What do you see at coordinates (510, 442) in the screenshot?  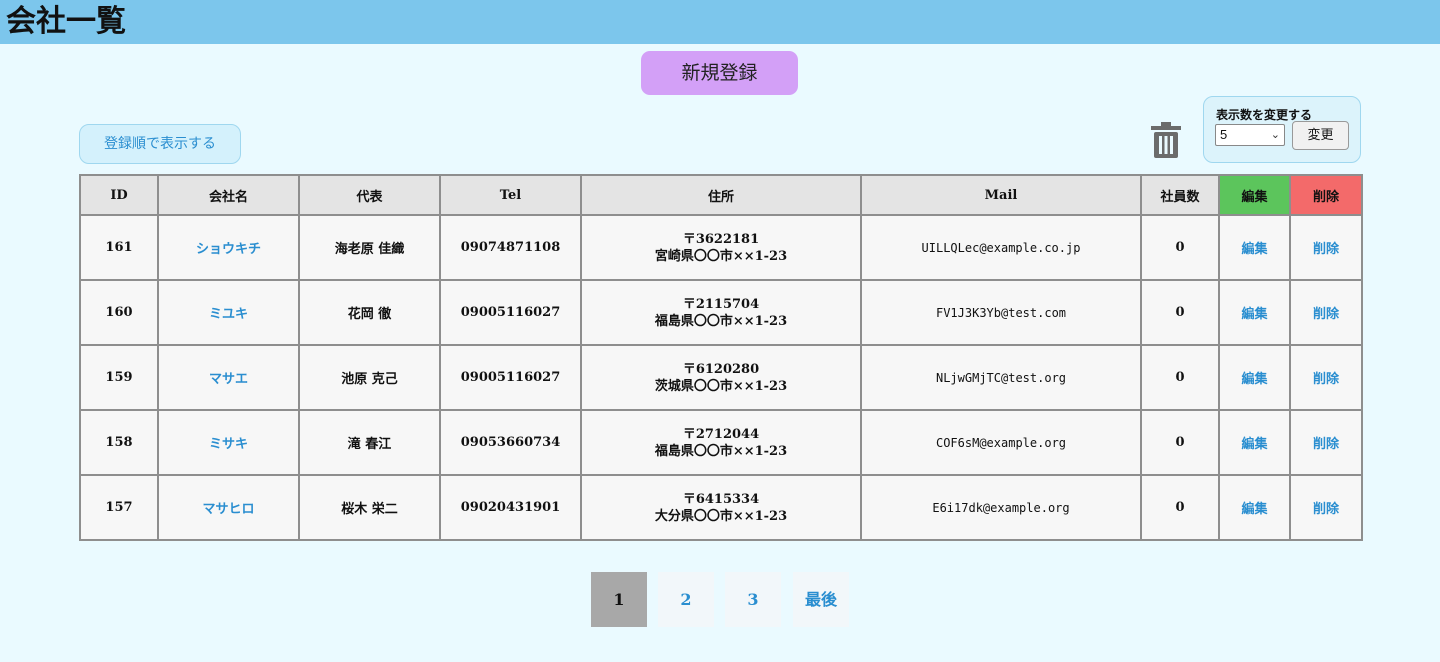 I see `cell-tel: 09053660734` at bounding box center [510, 442].